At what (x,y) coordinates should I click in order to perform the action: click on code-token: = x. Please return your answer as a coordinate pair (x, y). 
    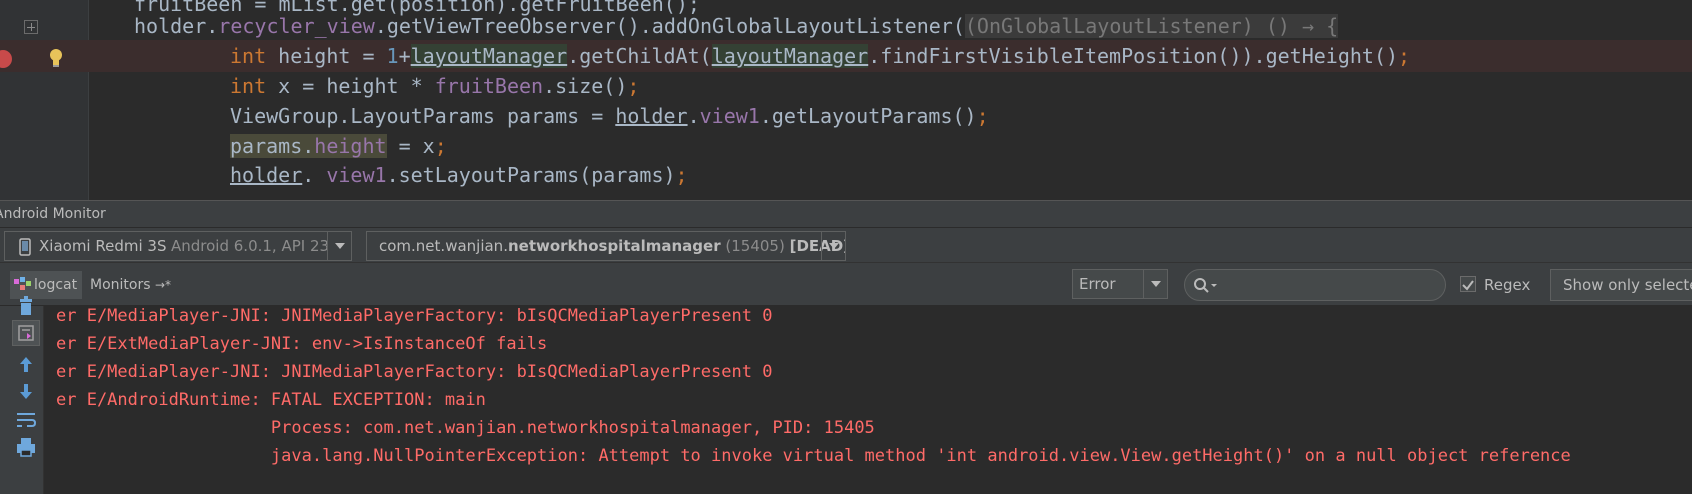
    Looking at the image, I should click on (410, 146).